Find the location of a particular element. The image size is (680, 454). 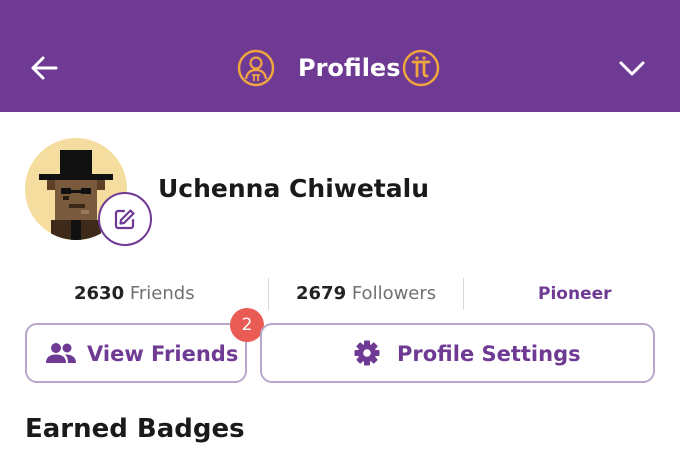

view-friends-button: View Friends is located at coordinates (136, 353).